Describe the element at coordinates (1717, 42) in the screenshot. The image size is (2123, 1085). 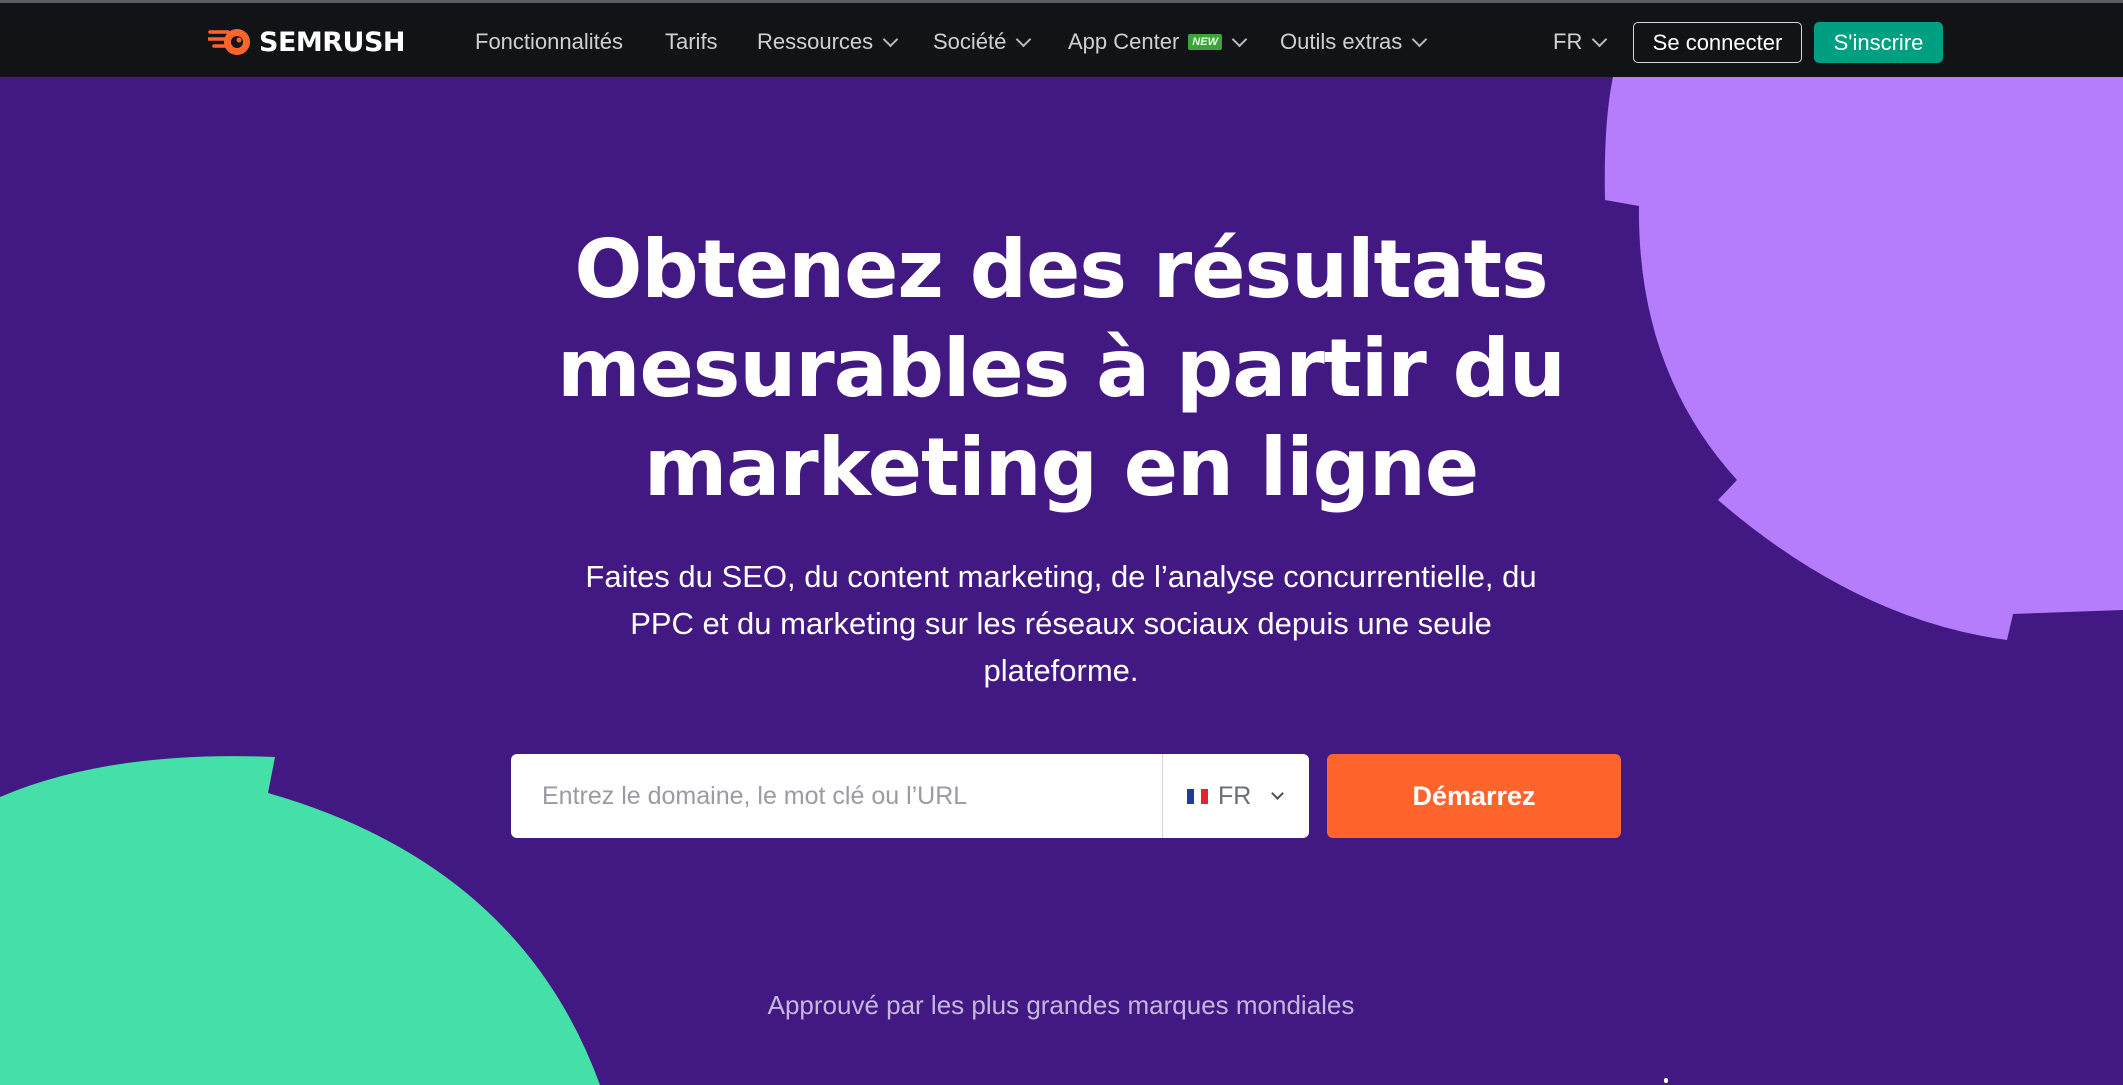
I see `login-button: Se connecter` at that location.